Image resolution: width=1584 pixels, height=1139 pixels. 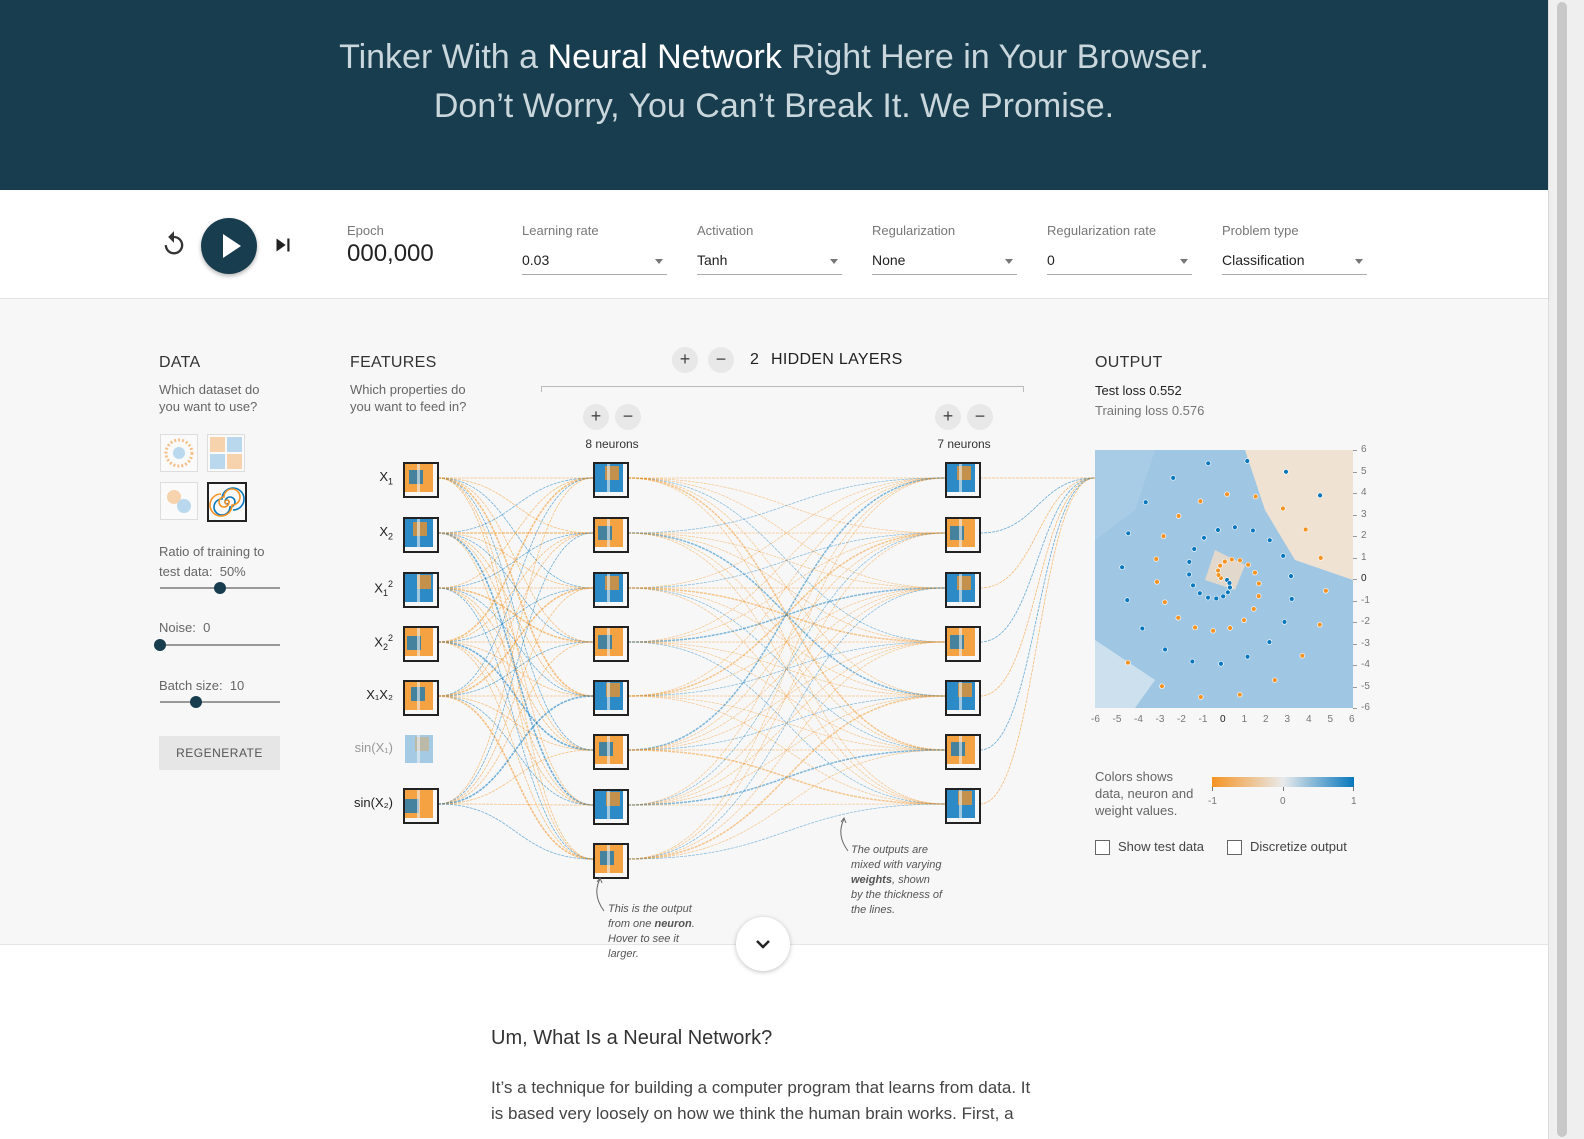 What do you see at coordinates (1234, 847) in the screenshot?
I see `discretize-output-checkbox` at bounding box center [1234, 847].